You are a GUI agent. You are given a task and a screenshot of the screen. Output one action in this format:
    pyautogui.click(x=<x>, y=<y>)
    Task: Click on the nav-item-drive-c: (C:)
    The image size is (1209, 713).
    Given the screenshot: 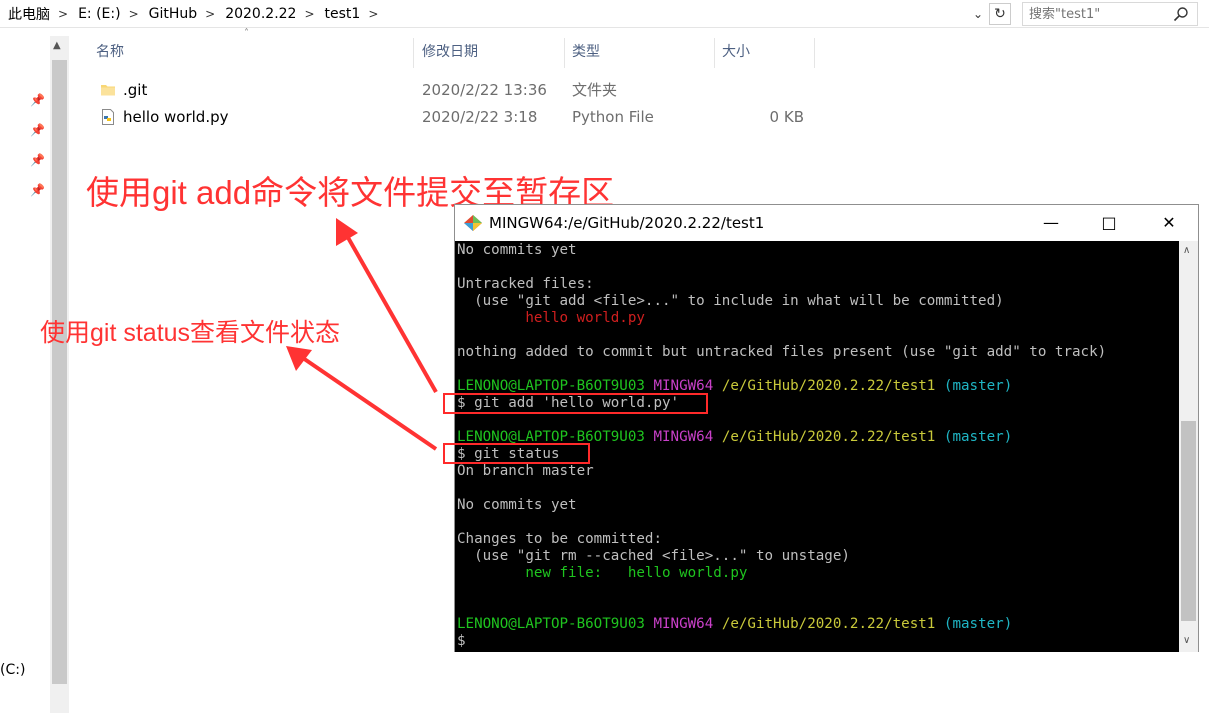 What is the action you would take?
    pyautogui.click(x=12, y=670)
    